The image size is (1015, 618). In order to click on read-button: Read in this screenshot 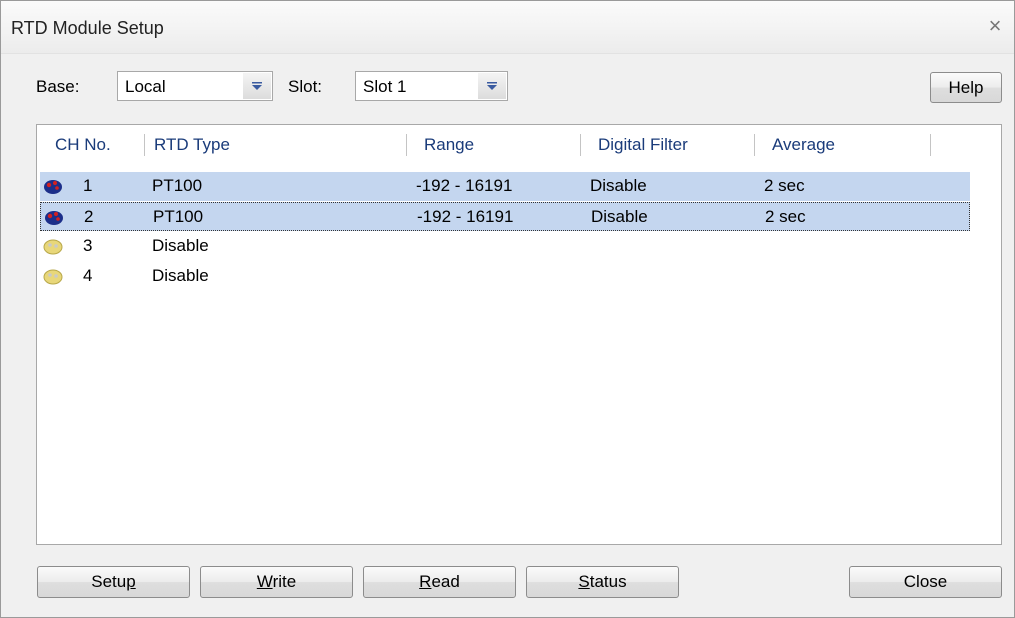, I will do `click(439, 582)`.